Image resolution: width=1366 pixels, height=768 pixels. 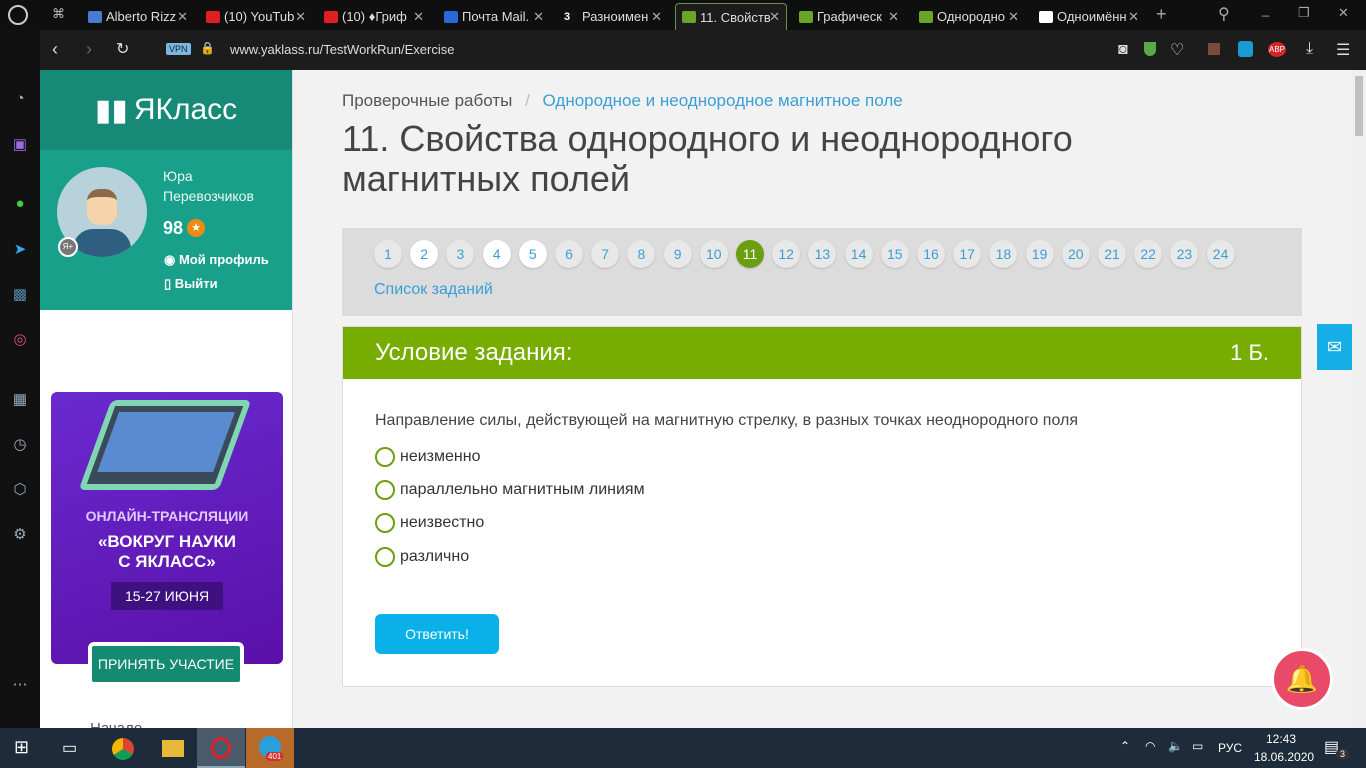 What do you see at coordinates (1309, 49) in the screenshot?
I see `download-icon: ⤓` at bounding box center [1309, 49].